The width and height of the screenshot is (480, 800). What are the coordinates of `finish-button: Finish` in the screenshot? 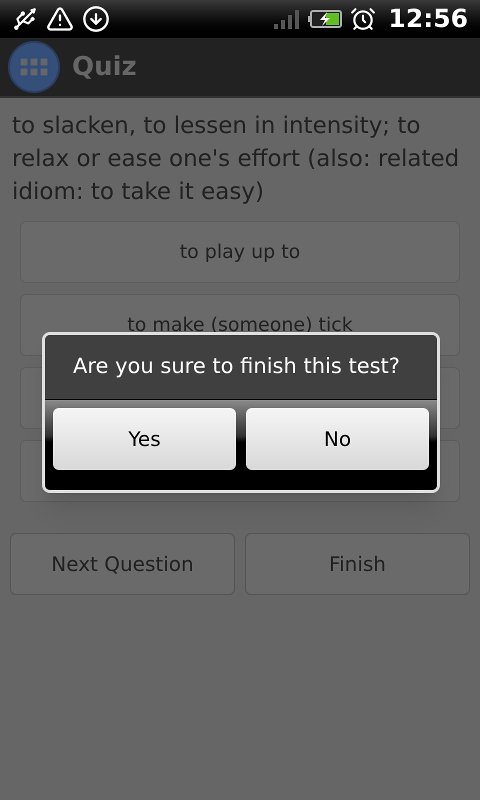 It's located at (357, 564).